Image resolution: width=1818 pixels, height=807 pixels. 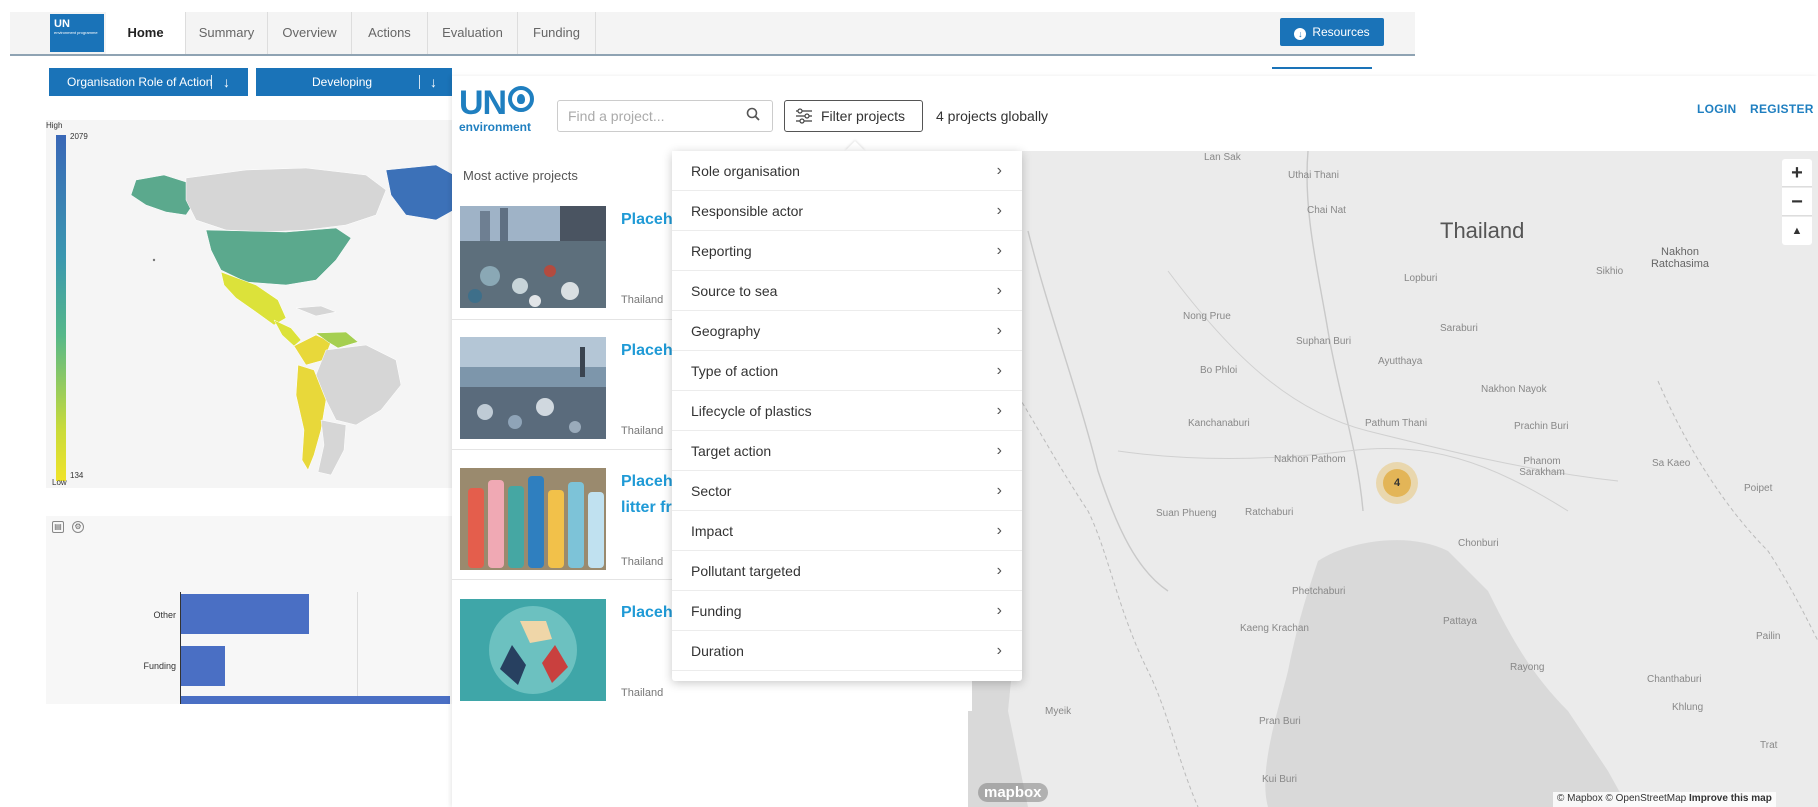 What do you see at coordinates (203, 666) in the screenshot?
I see `bar-funding` at bounding box center [203, 666].